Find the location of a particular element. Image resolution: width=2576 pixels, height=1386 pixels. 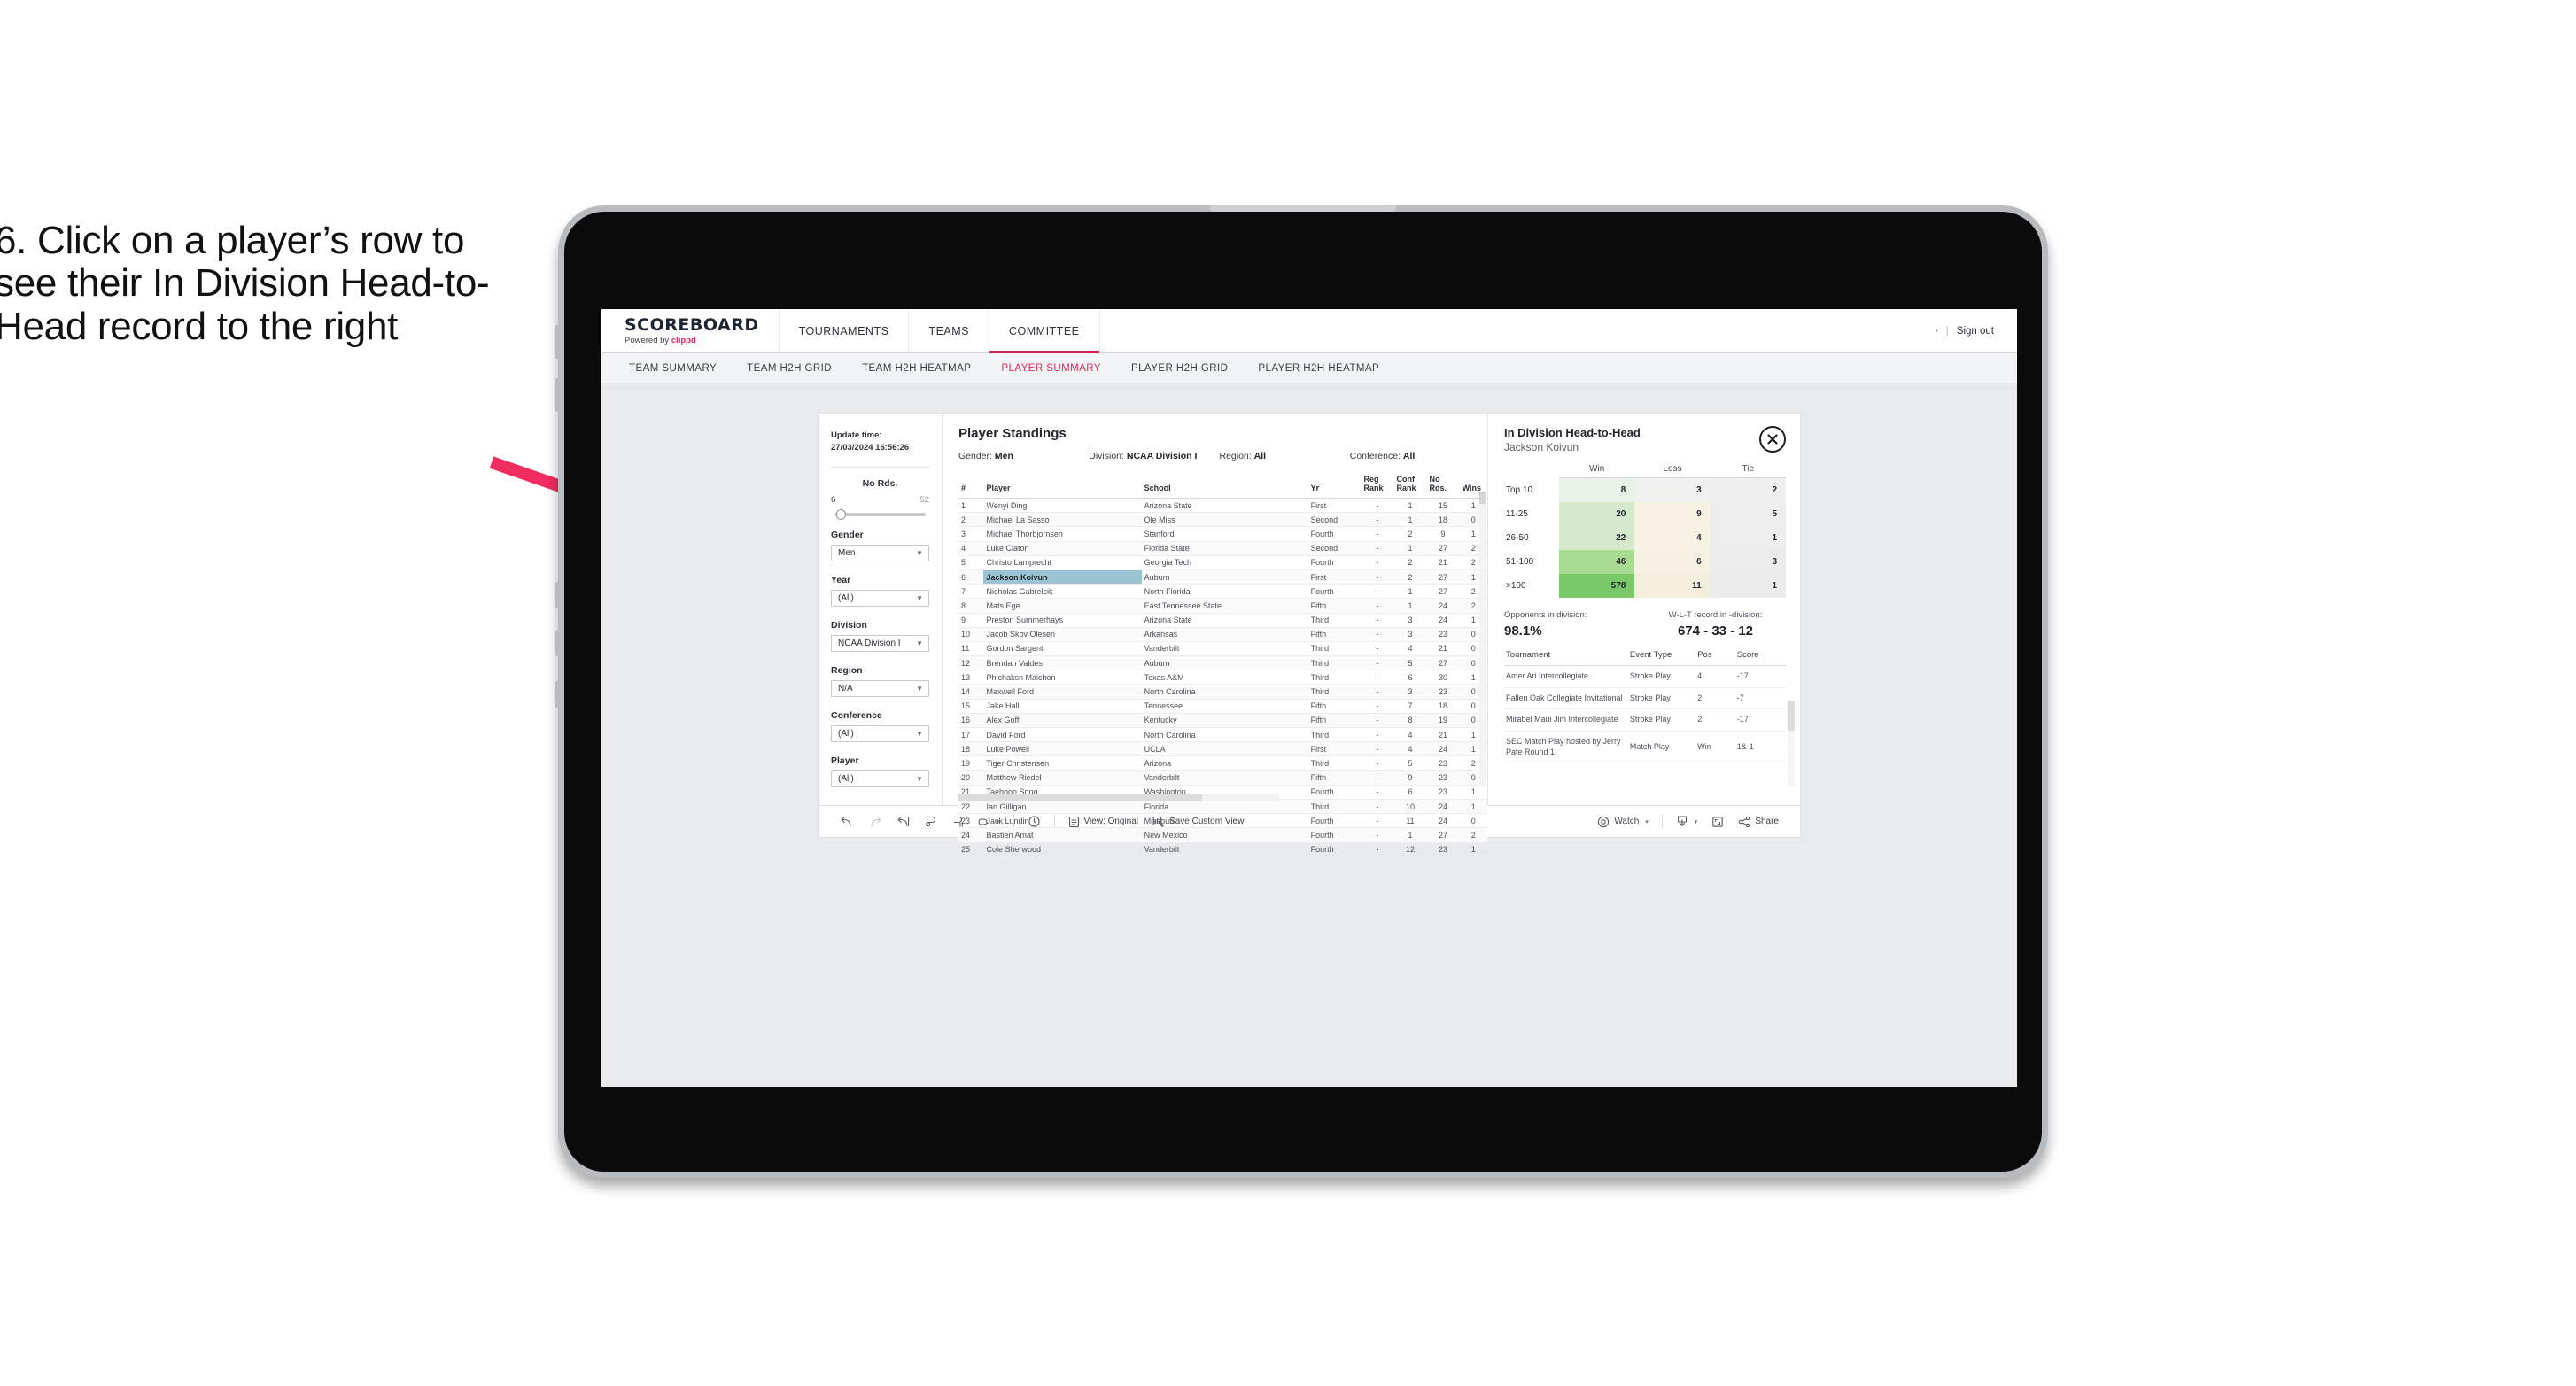

cell-player: Preston Summerhays is located at coordinates (1062, 621).